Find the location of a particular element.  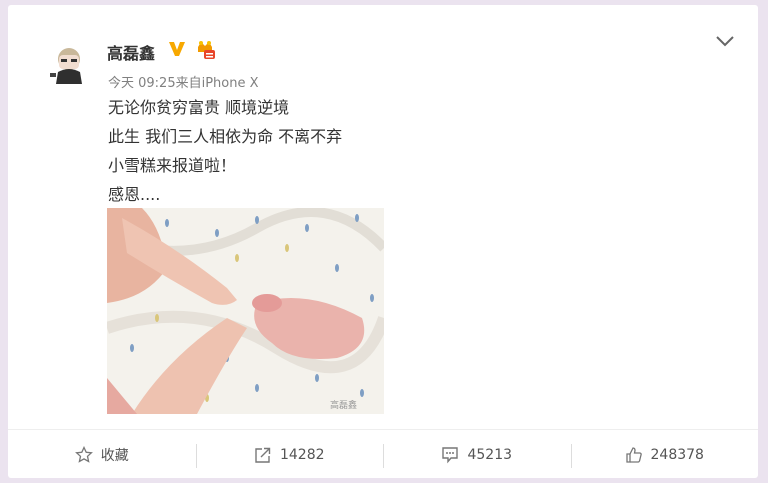

like-button: 248378 is located at coordinates (664, 454).